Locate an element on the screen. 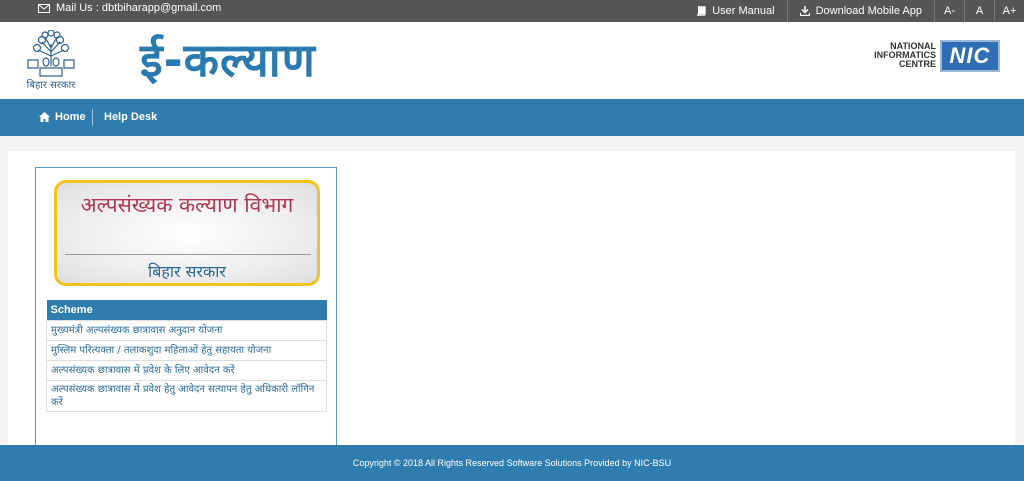 The width and height of the screenshot is (1024, 481). nav-home: Home is located at coordinates (62, 117).